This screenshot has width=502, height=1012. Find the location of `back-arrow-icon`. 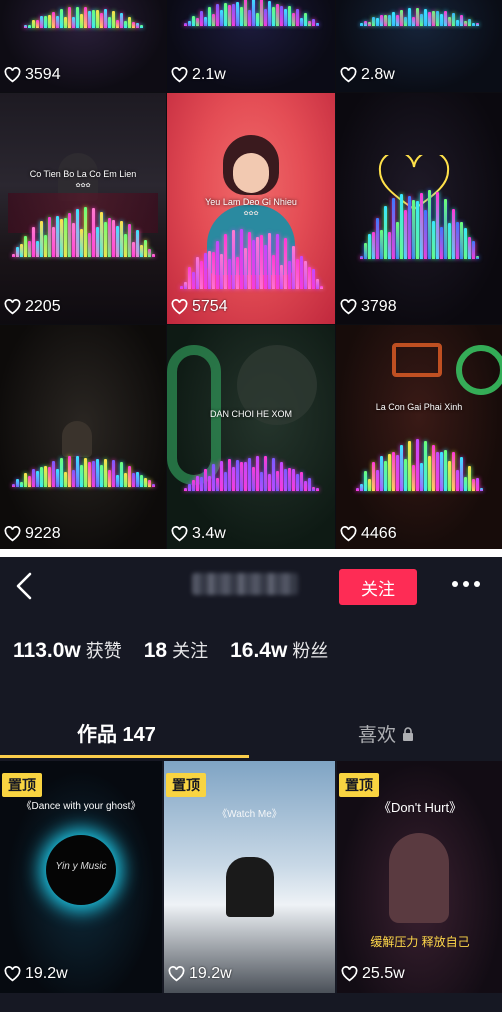

back-arrow-icon is located at coordinates (24, 586).